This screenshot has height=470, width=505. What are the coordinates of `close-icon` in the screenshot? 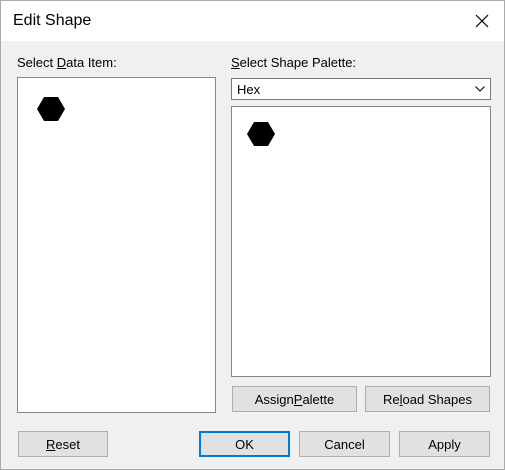 It's located at (482, 21).